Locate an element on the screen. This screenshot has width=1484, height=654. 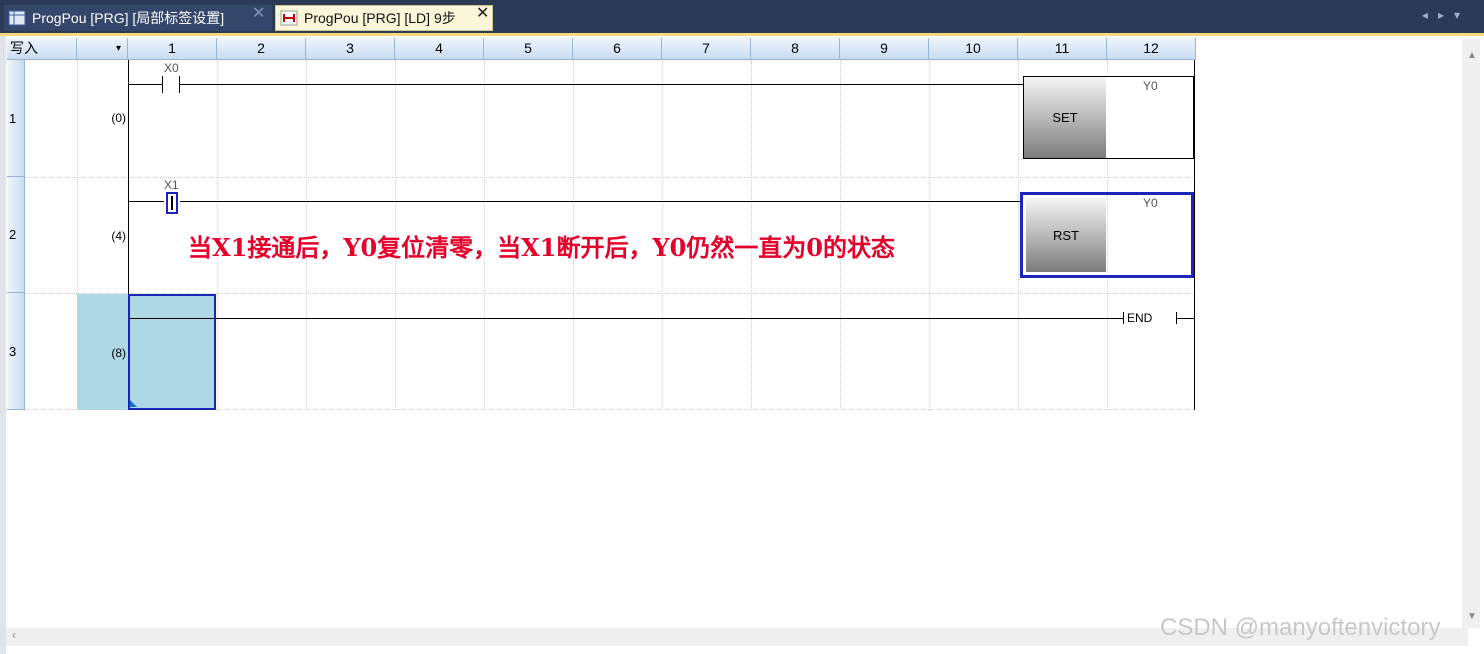
cursor-cell is located at coordinates (172, 352).